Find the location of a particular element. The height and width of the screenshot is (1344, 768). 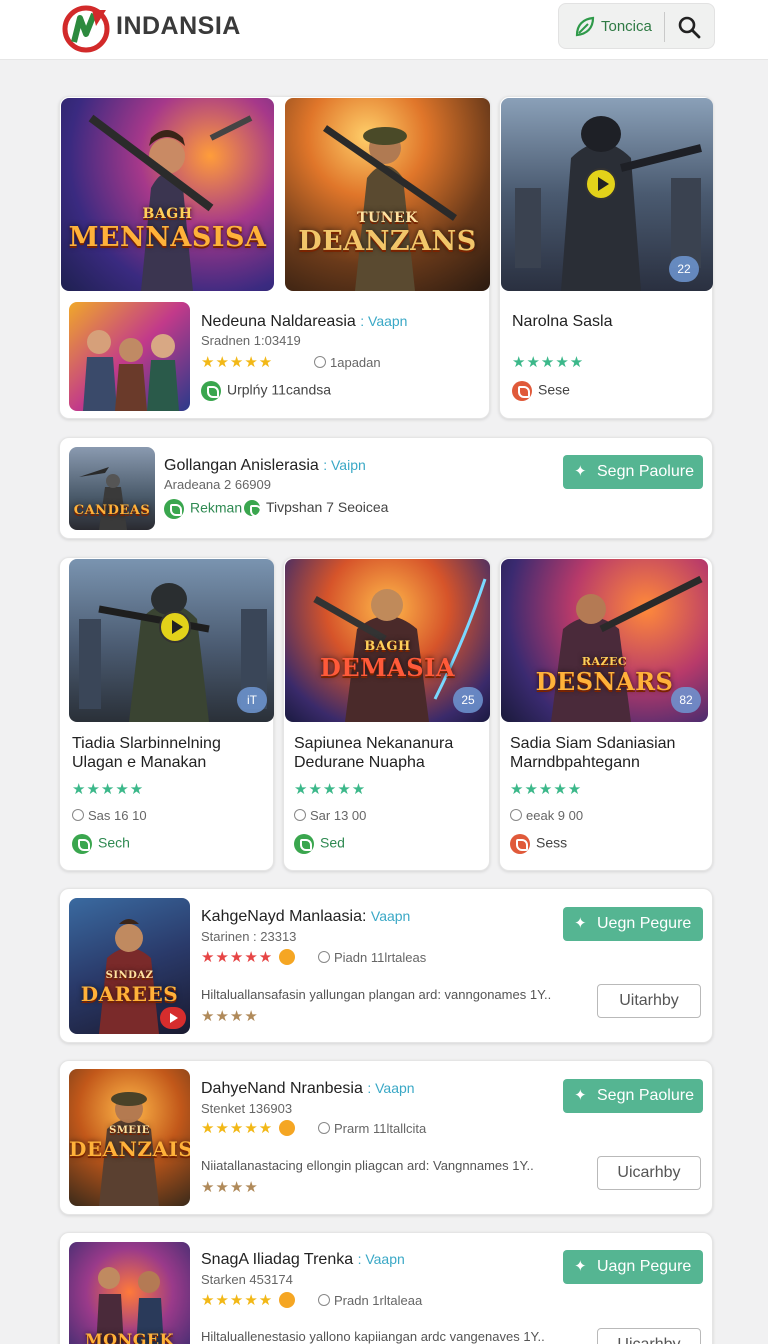

status-chip: Sese is located at coordinates (541, 391).